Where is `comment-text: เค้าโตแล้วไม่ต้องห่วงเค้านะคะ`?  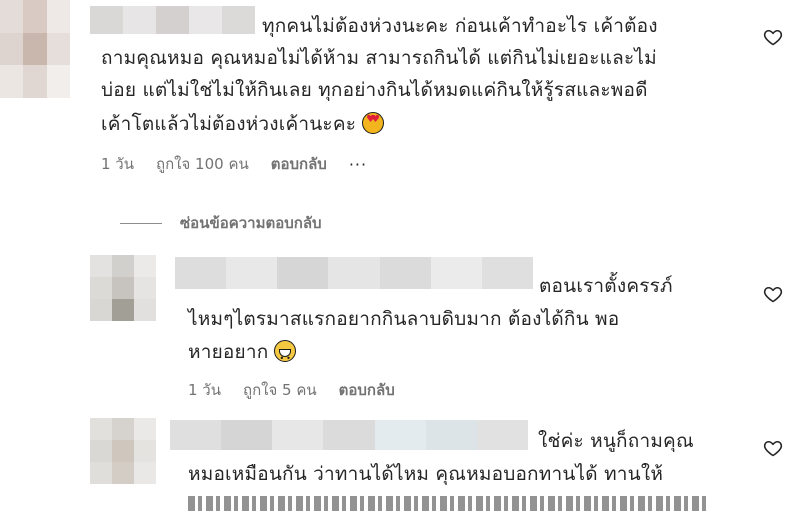 comment-text: เค้าโตแล้วไม่ต้องห่วงเค้านะคะ is located at coordinates (229, 124).